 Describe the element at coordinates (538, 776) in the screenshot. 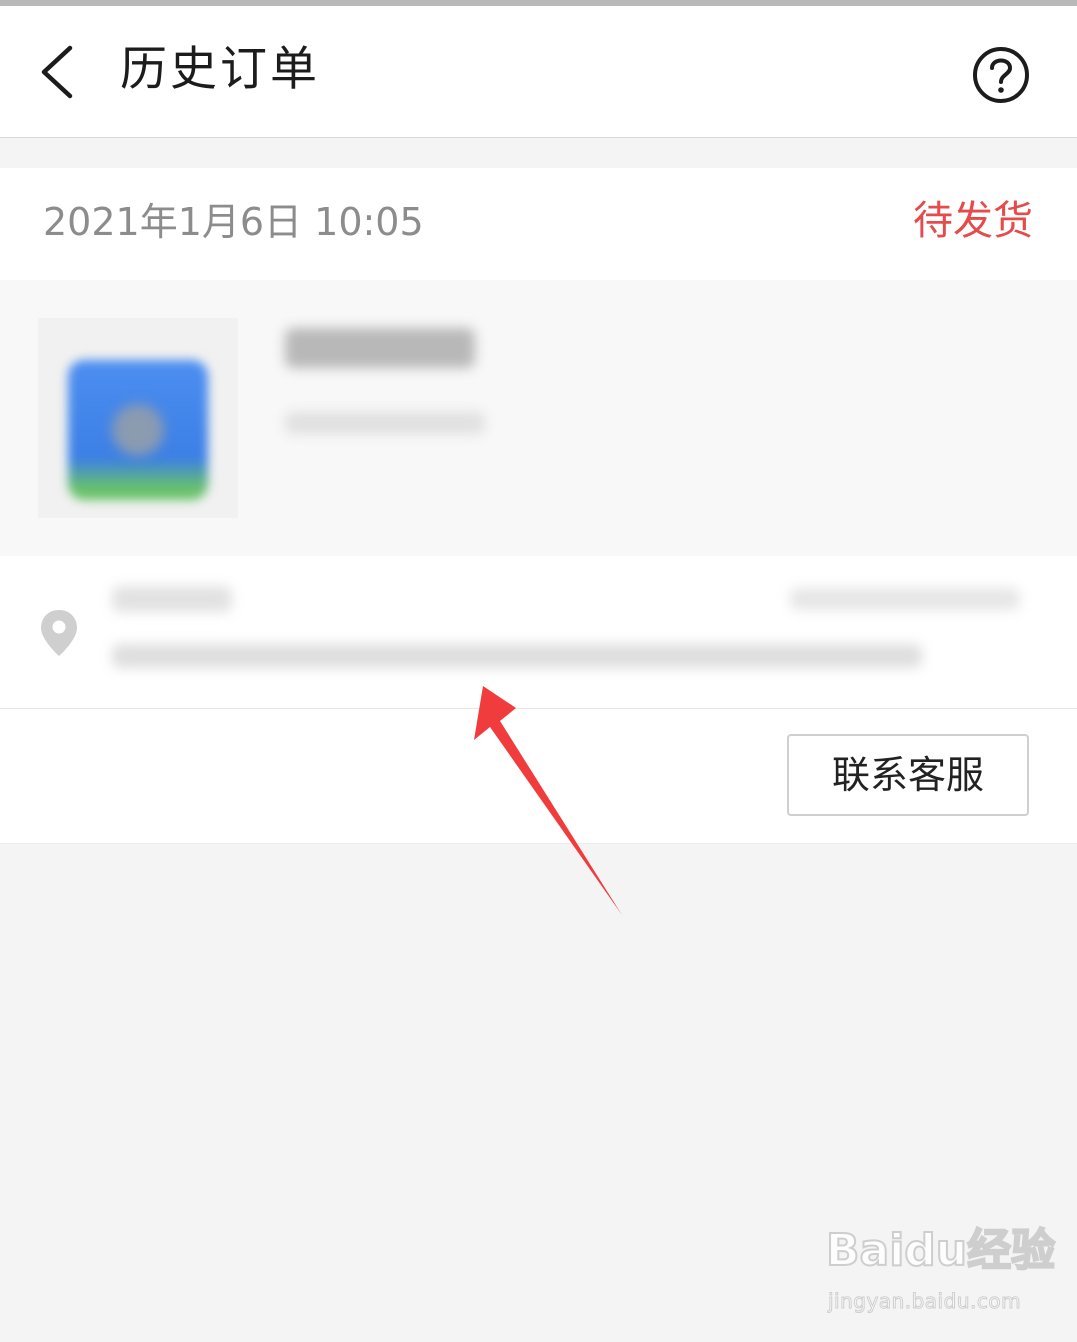

I see `order-actions: 联系客服` at that location.